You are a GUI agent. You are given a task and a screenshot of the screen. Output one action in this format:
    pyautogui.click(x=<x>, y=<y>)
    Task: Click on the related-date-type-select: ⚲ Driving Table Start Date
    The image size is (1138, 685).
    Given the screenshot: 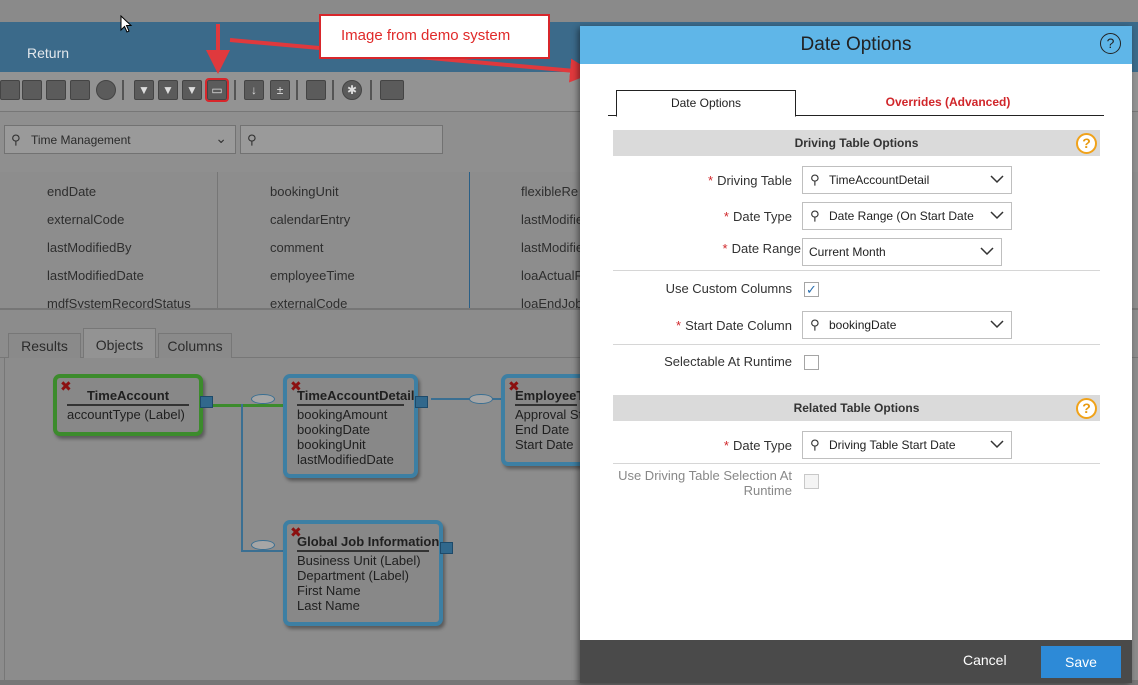 What is the action you would take?
    pyautogui.click(x=907, y=445)
    